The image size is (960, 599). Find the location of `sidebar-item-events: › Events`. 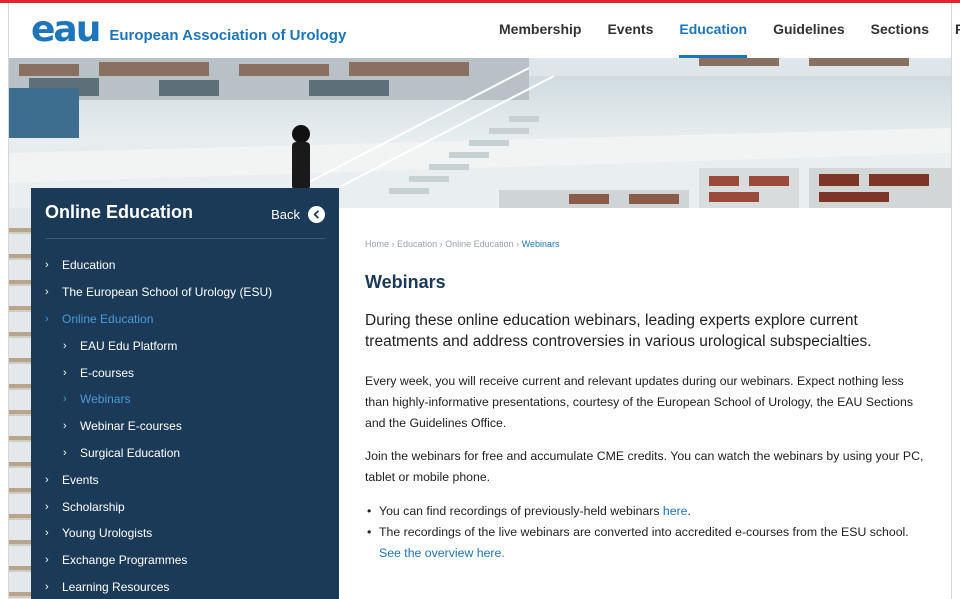

sidebar-item-events: › Events is located at coordinates (190, 479).